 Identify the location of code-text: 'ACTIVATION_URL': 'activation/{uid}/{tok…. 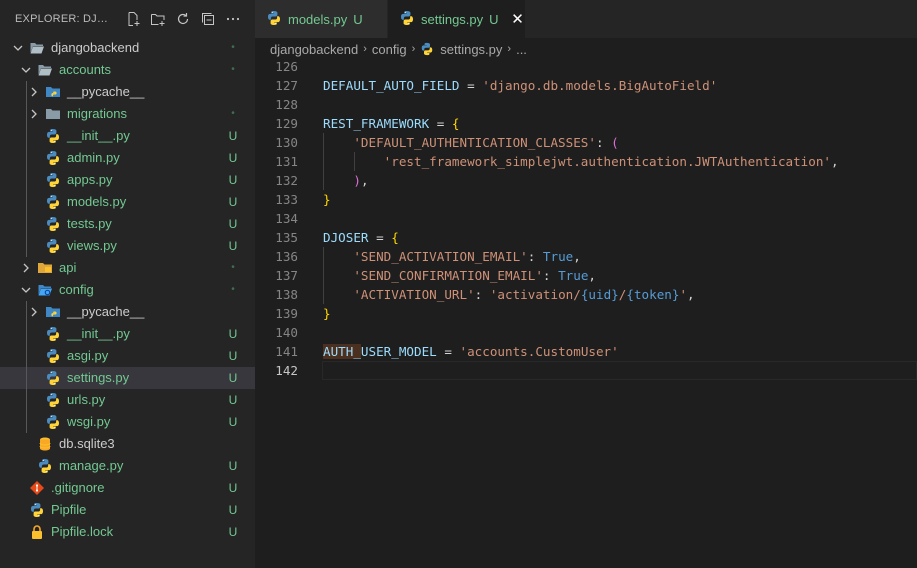
(508, 294).